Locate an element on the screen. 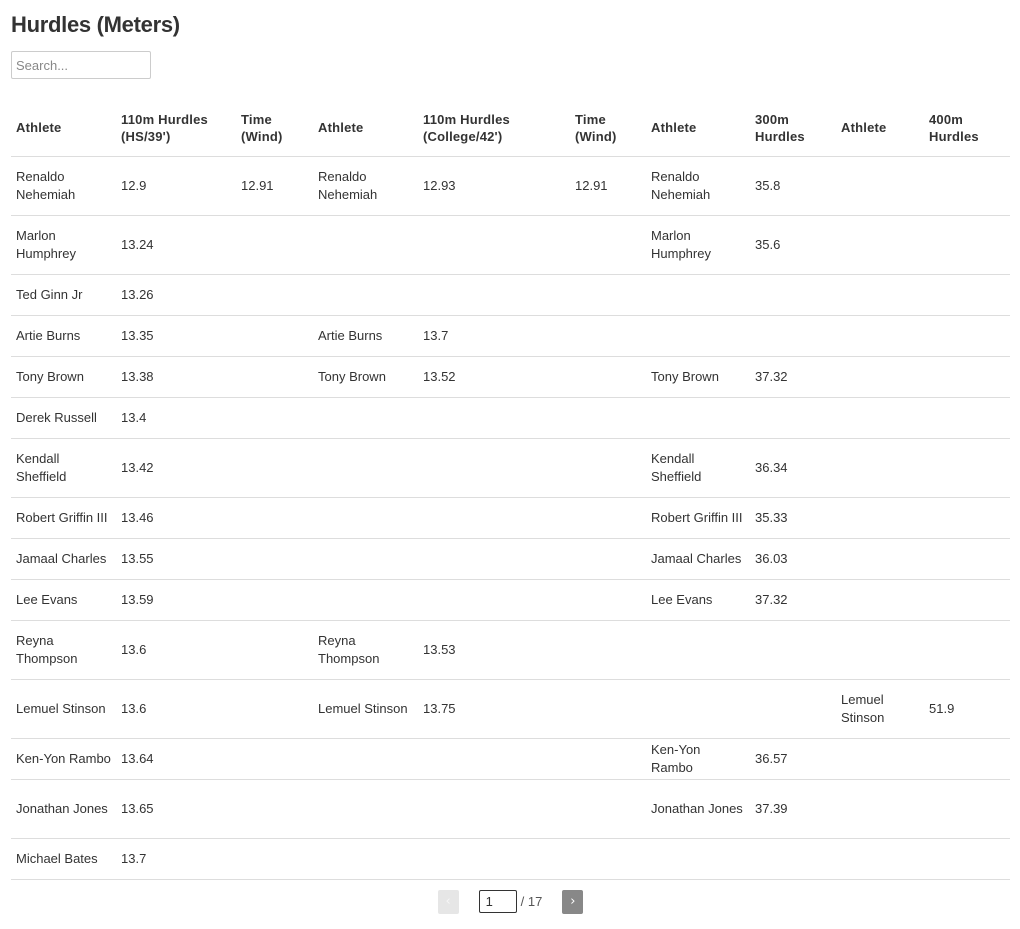  time-cell: 35.33 is located at coordinates (793, 518).